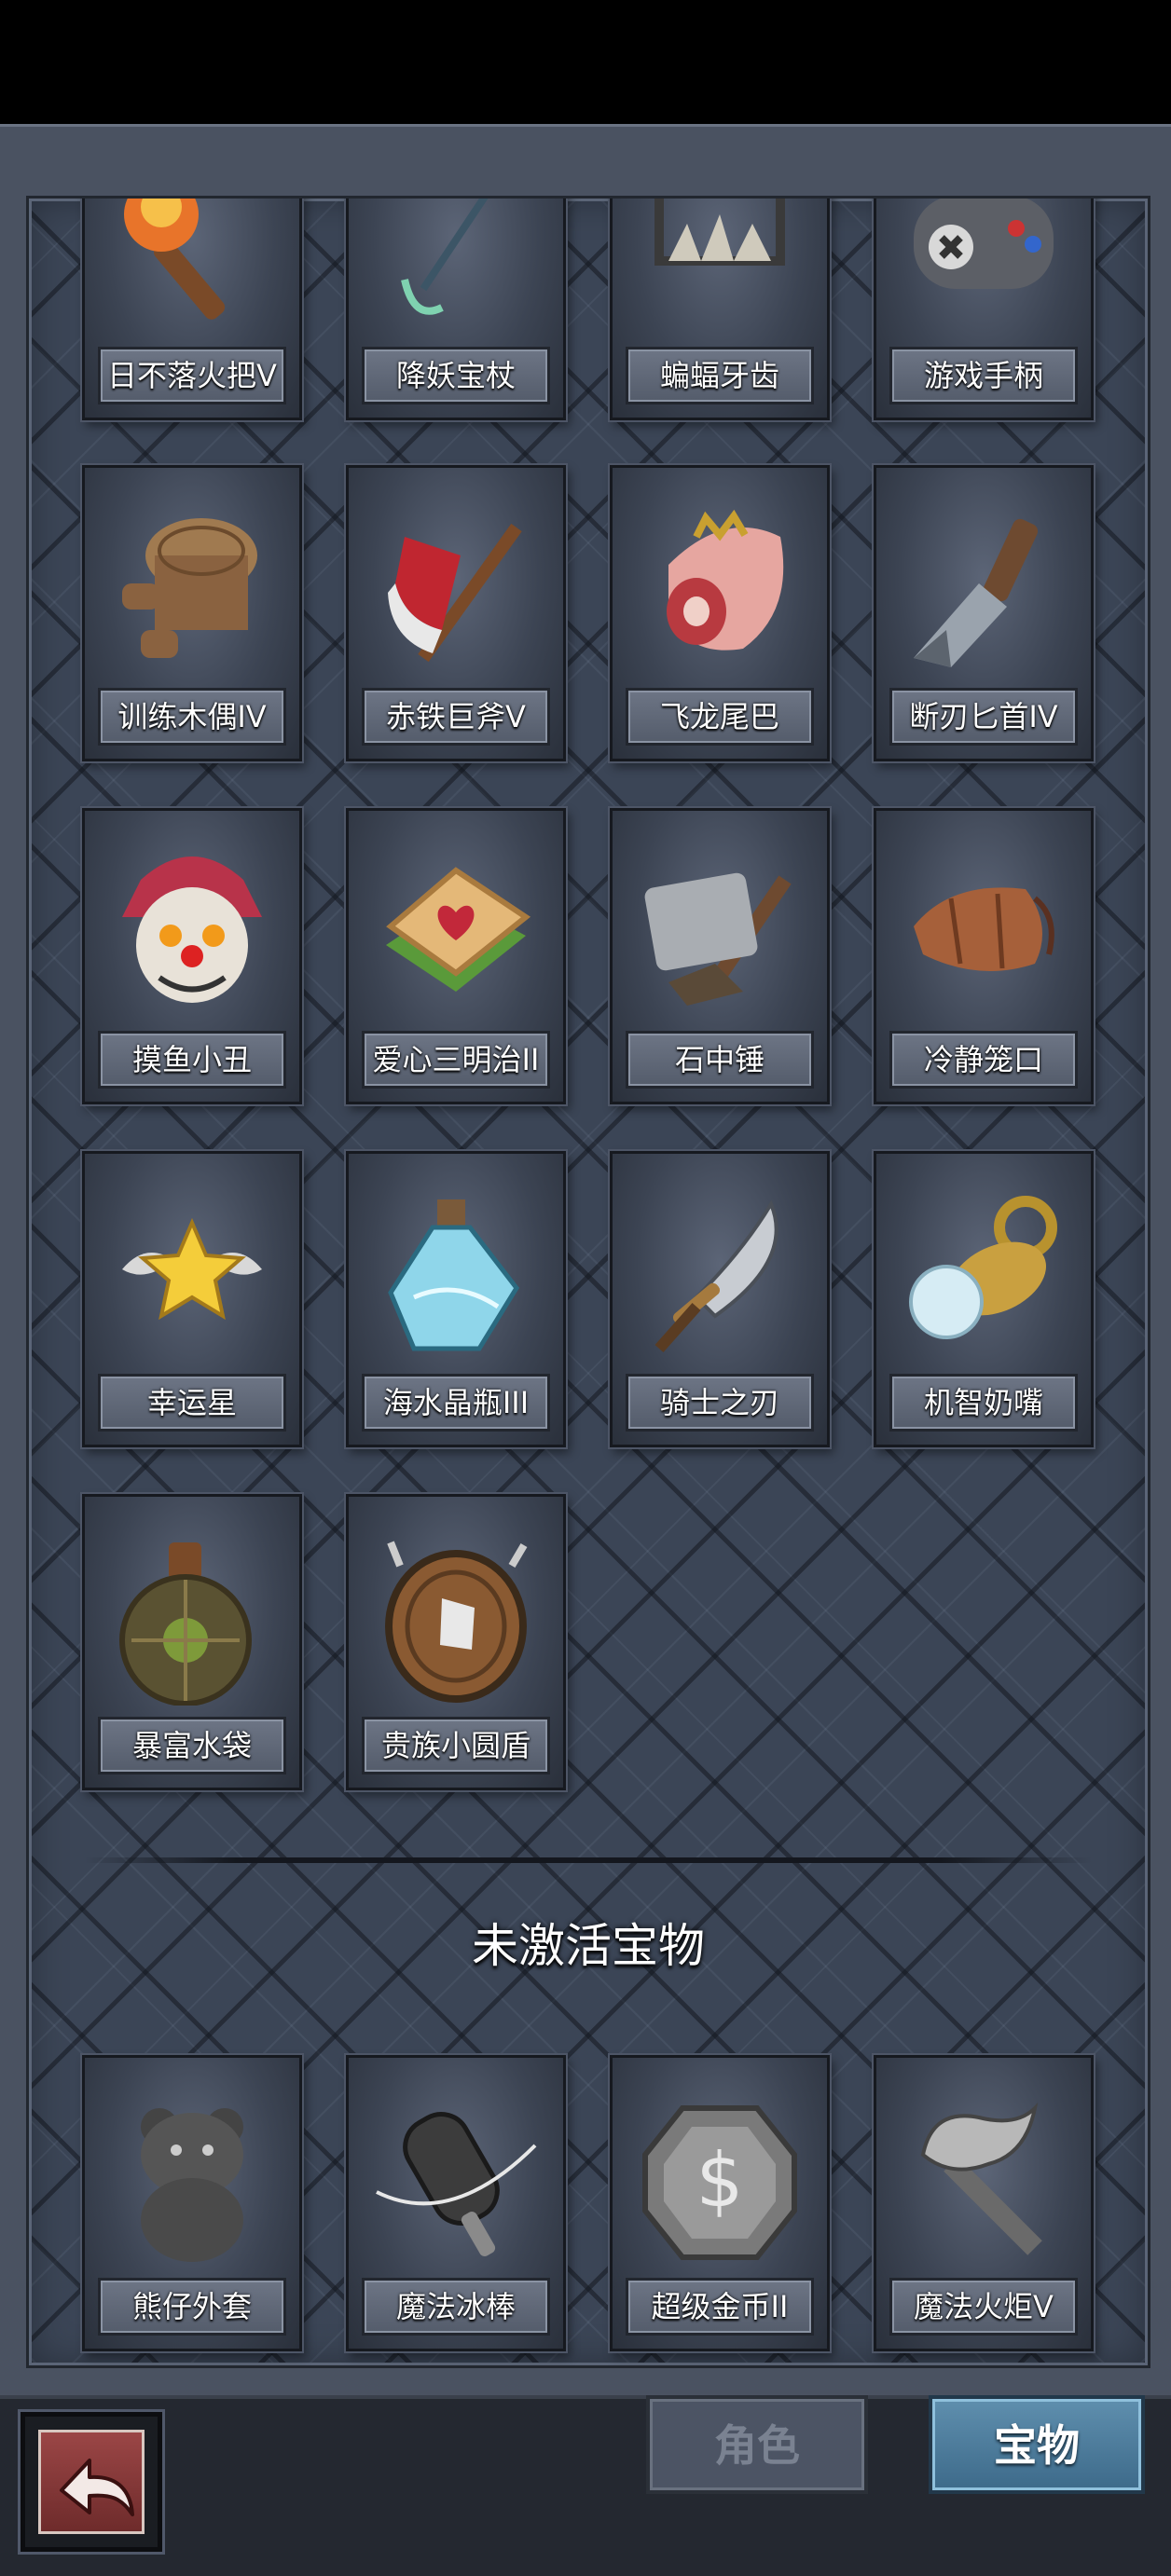 This screenshot has width=1171, height=2576. I want to click on muzzle-icon, so click(984, 929).